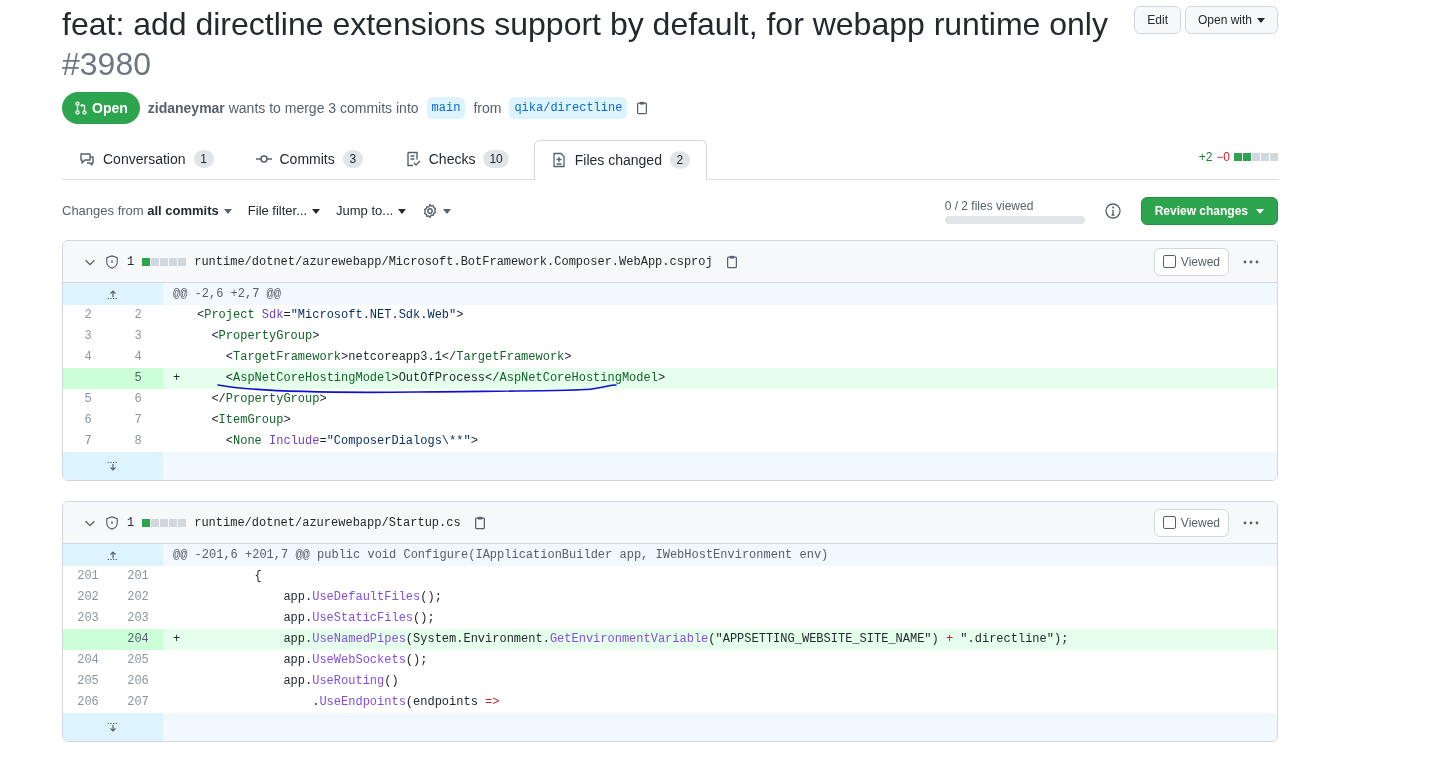 The width and height of the screenshot is (1443, 767). Describe the element at coordinates (283, 108) in the screenshot. I see `merge-summary: zidaneymar wants to merge 3 commits into` at that location.